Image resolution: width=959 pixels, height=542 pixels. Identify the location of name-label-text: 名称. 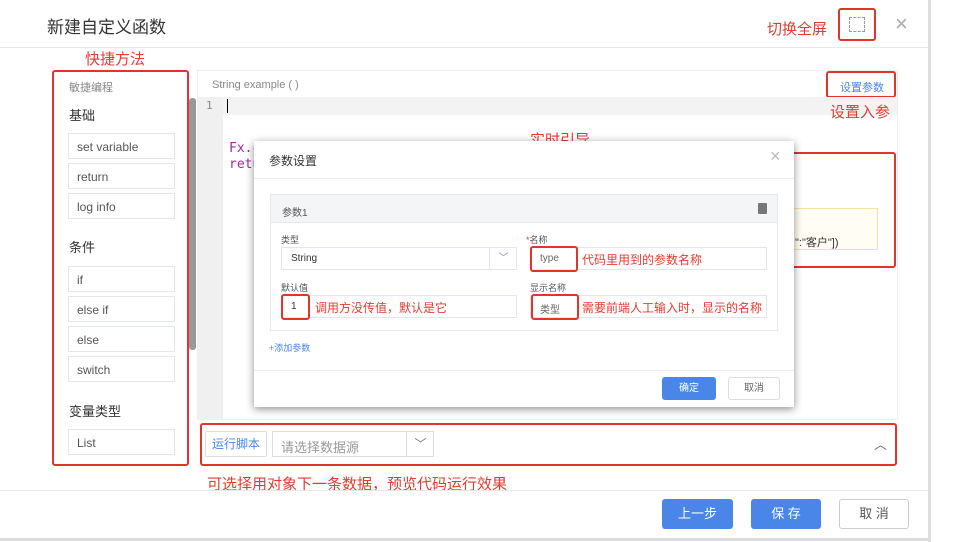
(538, 240).